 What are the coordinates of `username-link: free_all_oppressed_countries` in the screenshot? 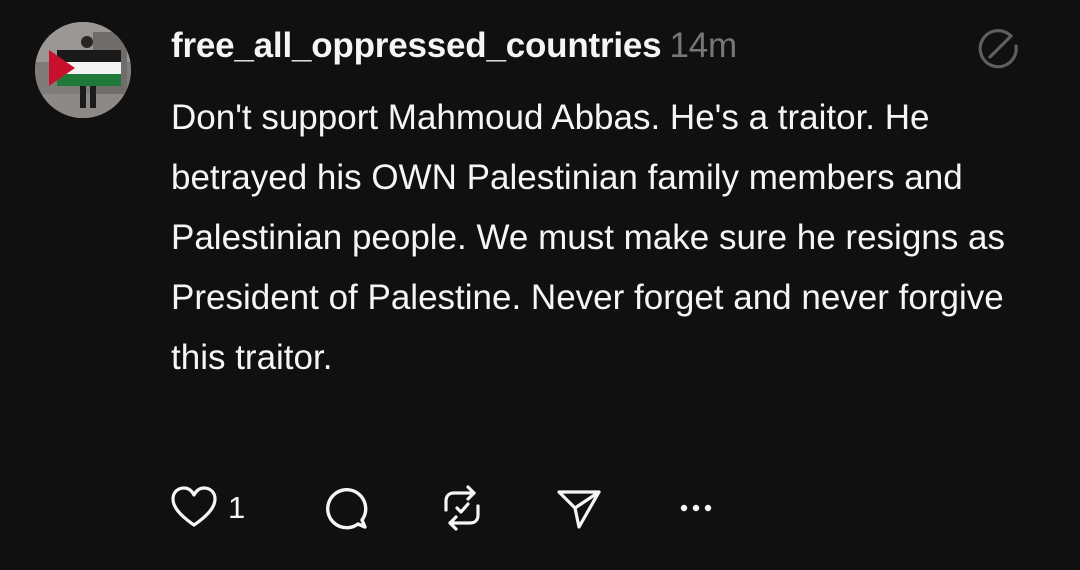 It's located at (416, 45).